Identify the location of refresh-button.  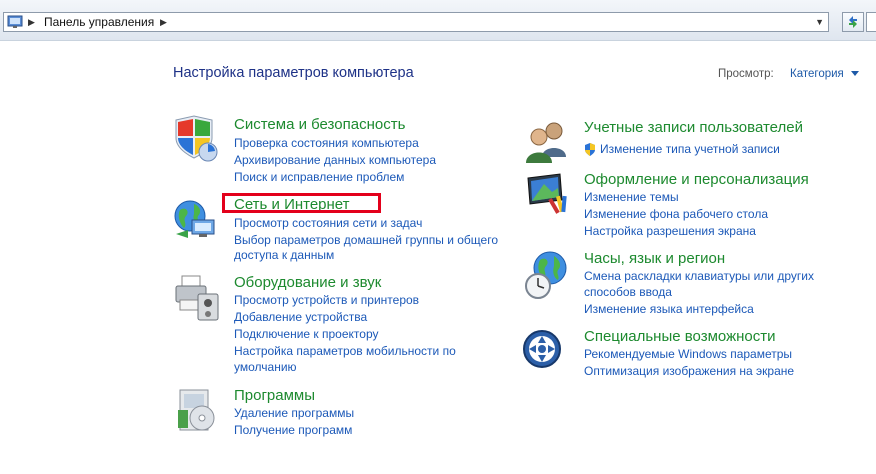
(853, 22).